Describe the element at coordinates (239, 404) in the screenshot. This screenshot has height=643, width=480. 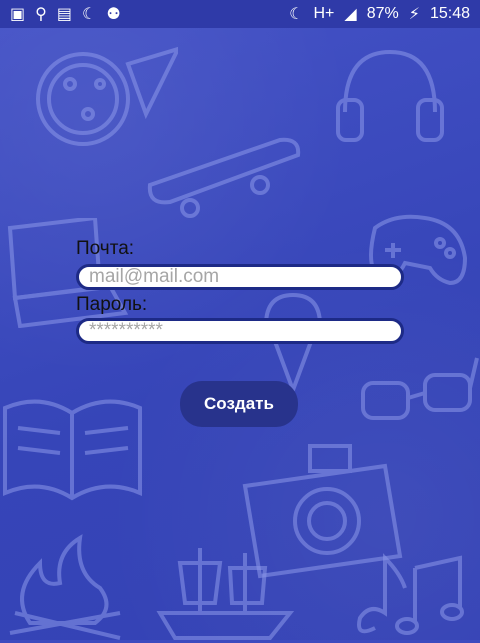
I see `create-button: Создать` at that location.